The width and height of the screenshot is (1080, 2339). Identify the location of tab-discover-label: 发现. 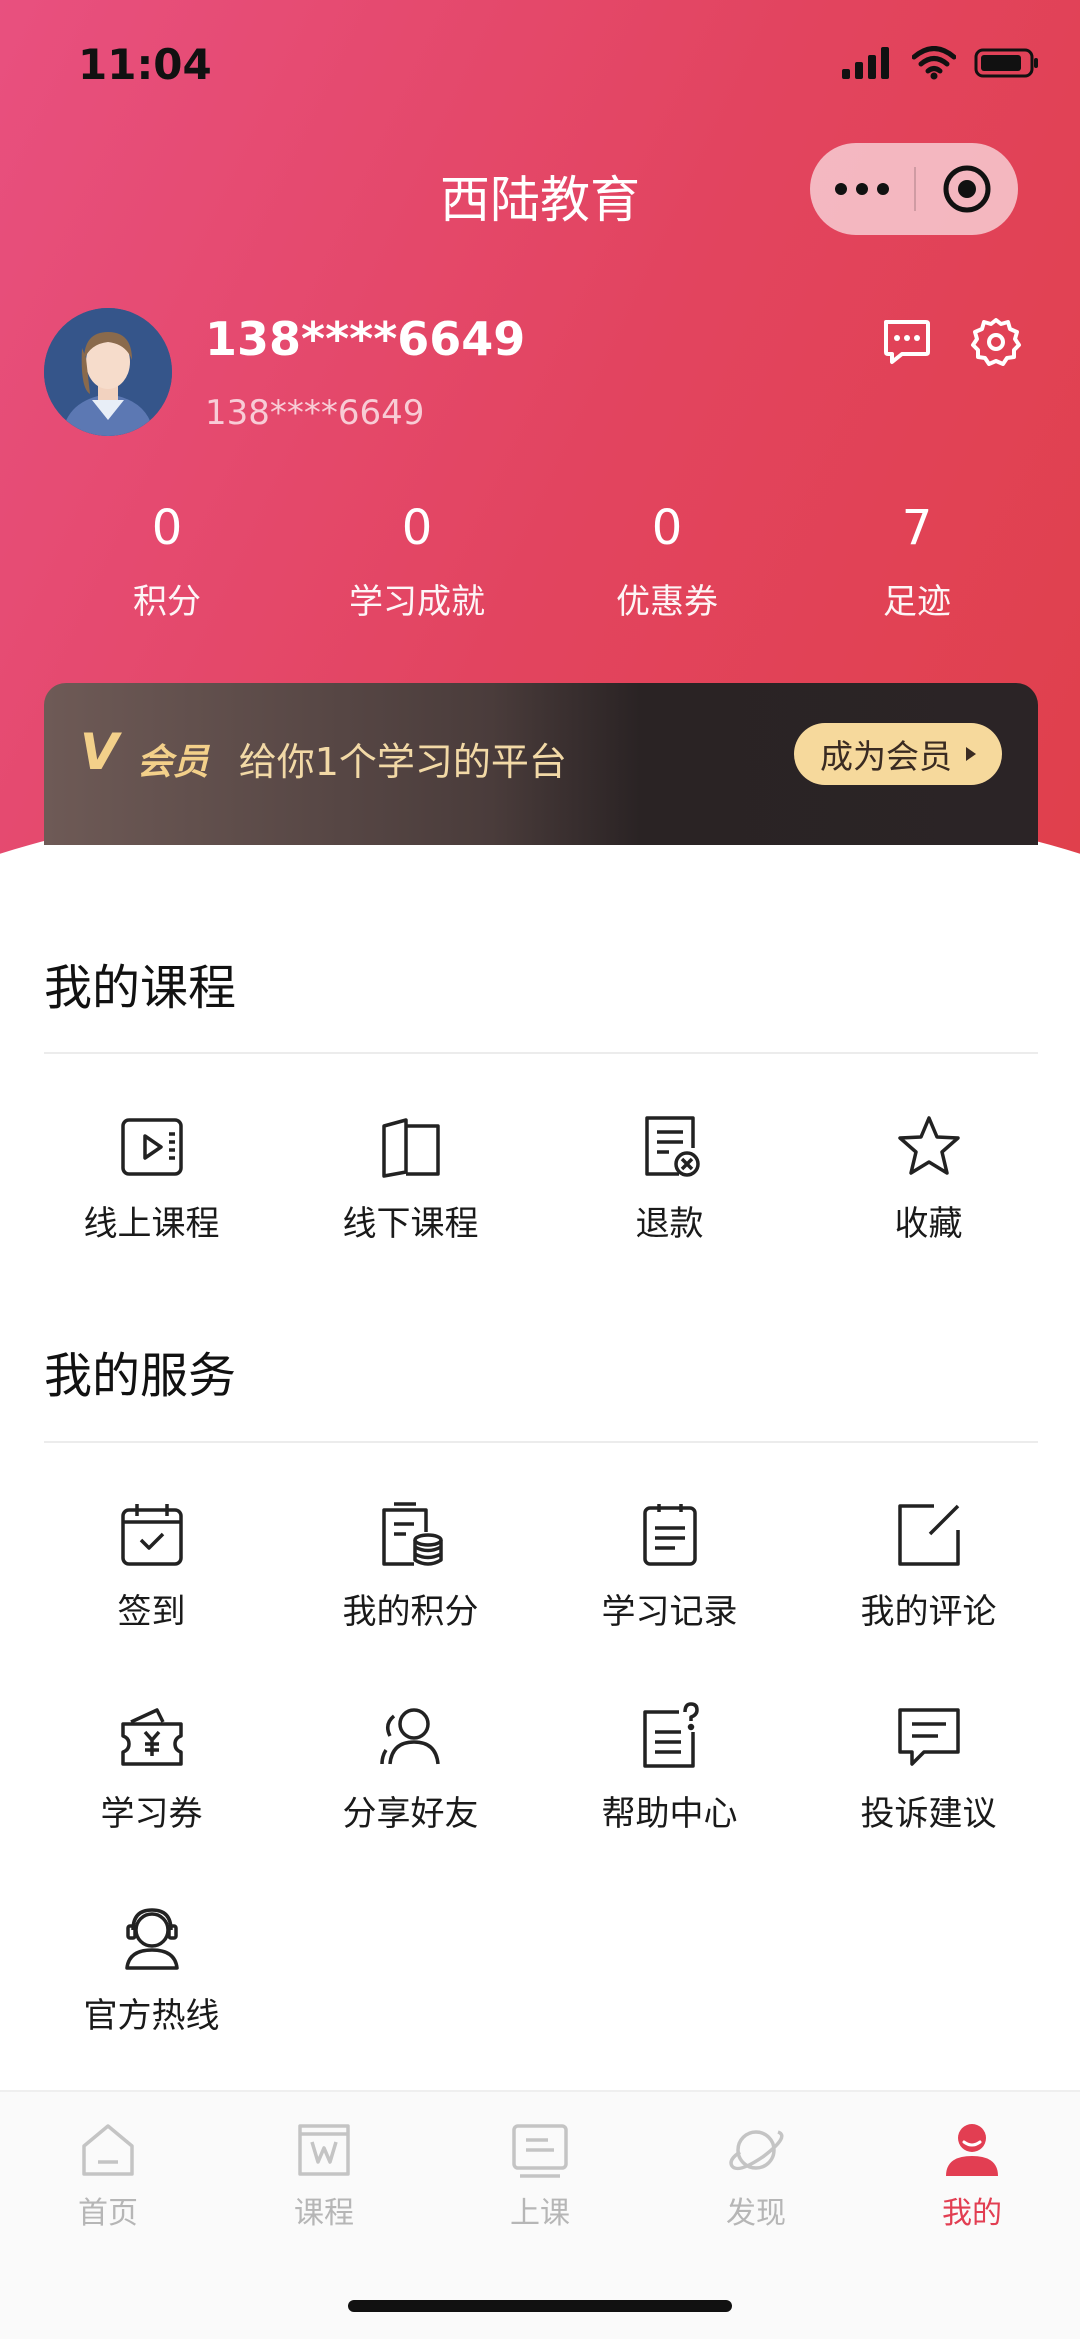
(756, 2213).